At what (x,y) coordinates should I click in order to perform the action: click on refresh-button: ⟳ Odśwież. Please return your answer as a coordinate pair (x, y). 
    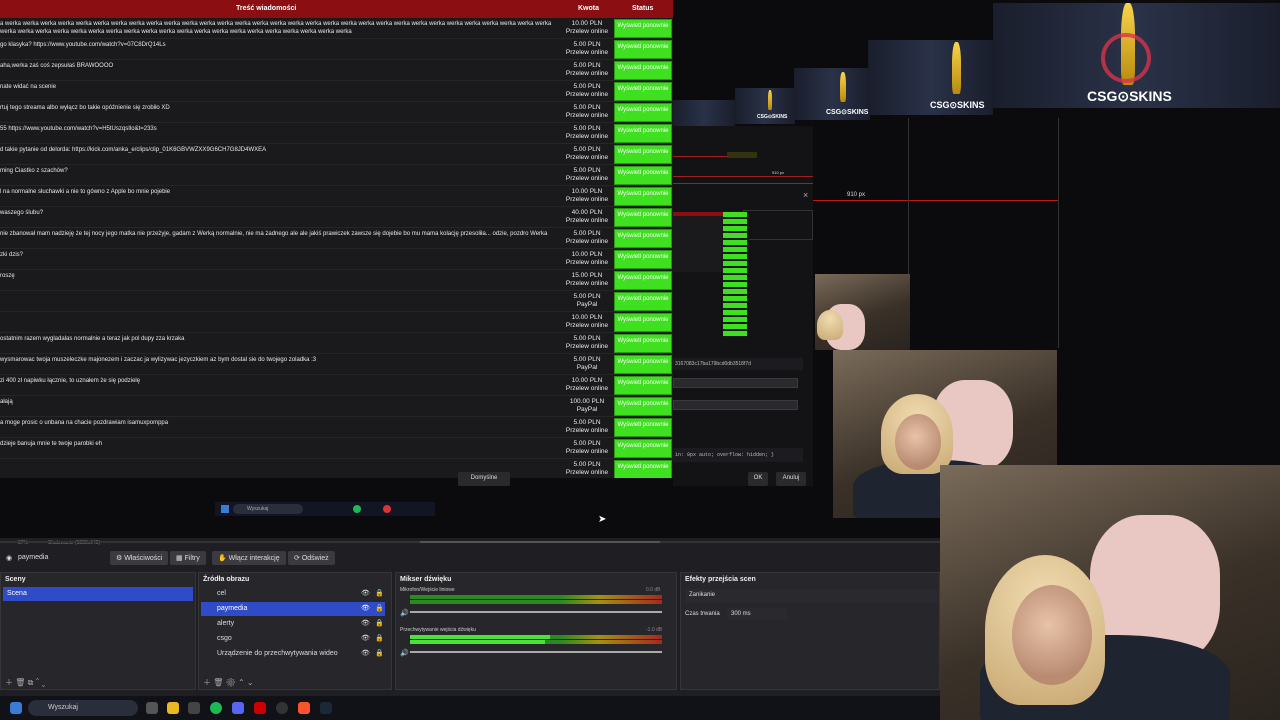
    Looking at the image, I should click on (311, 558).